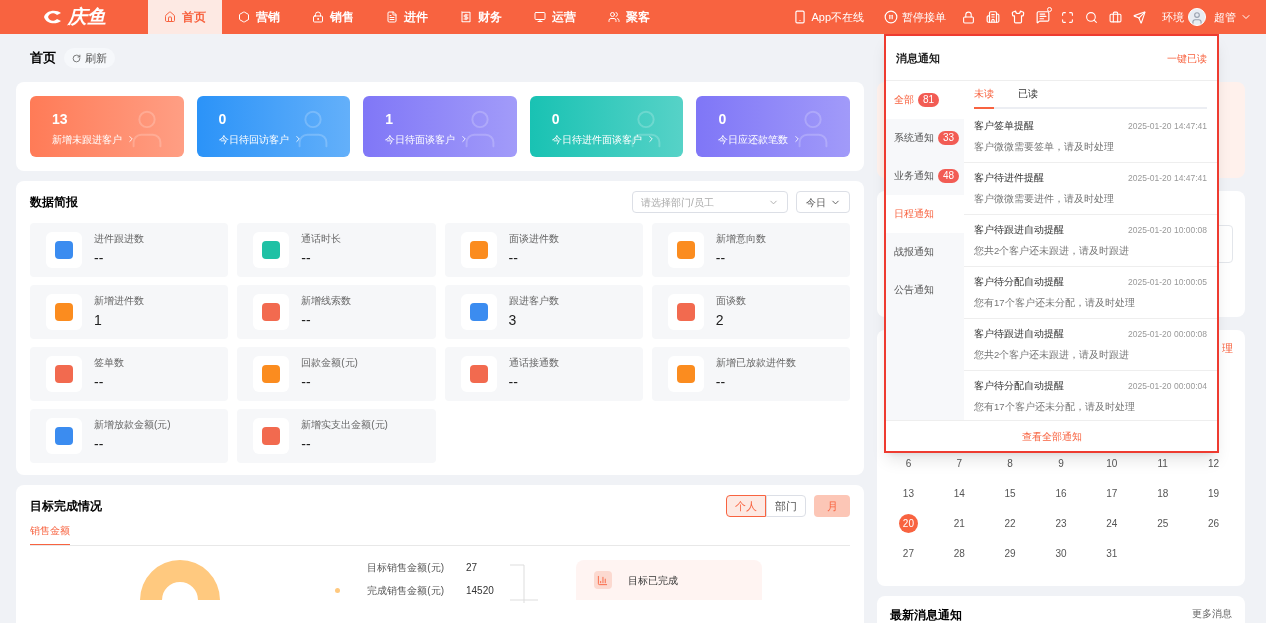 This screenshot has width=1266, height=623. I want to click on section-title: 最新消息通知, so click(926, 615).